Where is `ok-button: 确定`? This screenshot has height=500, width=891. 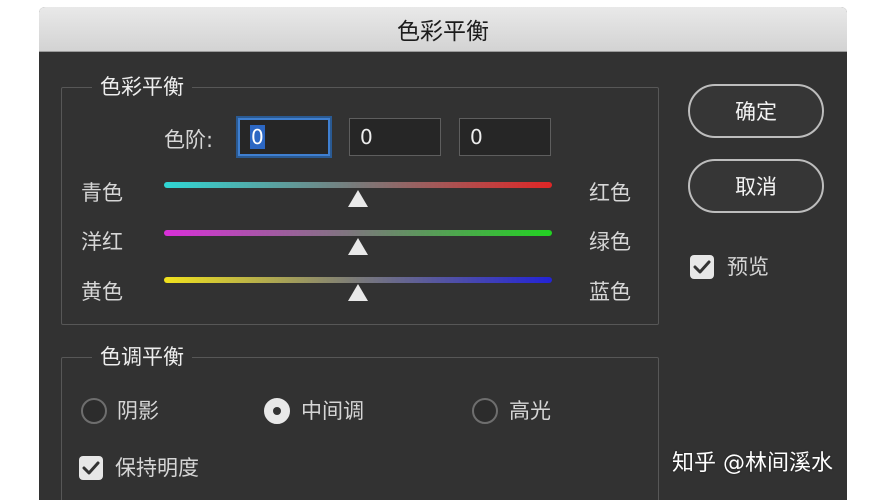 ok-button: 确定 is located at coordinates (756, 111).